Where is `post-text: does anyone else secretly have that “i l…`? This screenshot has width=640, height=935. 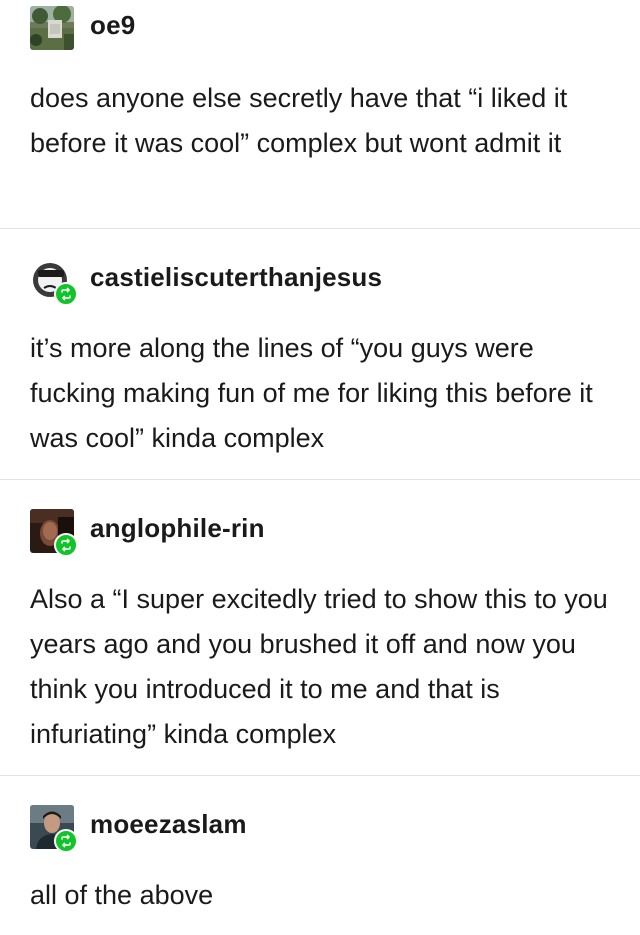
post-text: does anyone else secretly have that “i l… is located at coordinates (299, 120).